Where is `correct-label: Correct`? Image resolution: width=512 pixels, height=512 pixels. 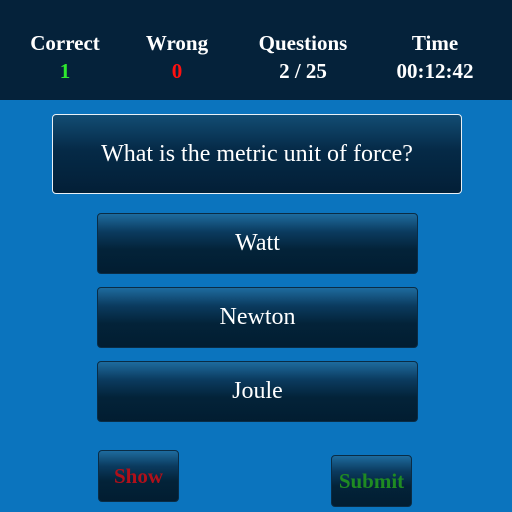 correct-label: Correct is located at coordinates (65, 43).